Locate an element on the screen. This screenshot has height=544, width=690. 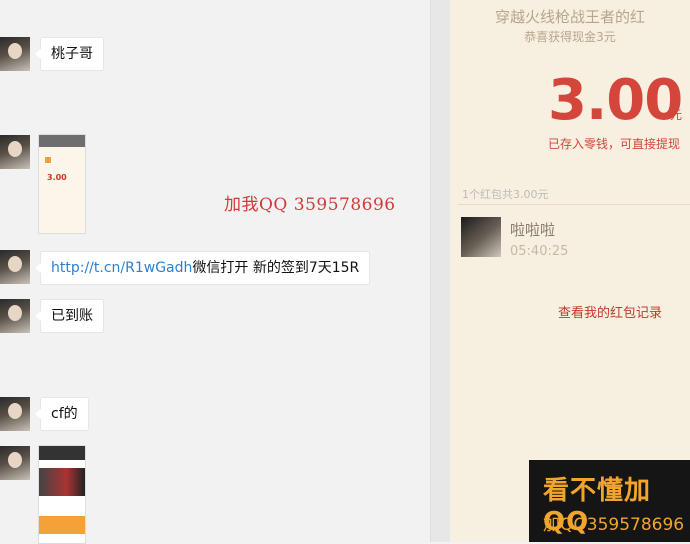
message-text: 微信打开 新的签到7天15R is located at coordinates (276, 268).